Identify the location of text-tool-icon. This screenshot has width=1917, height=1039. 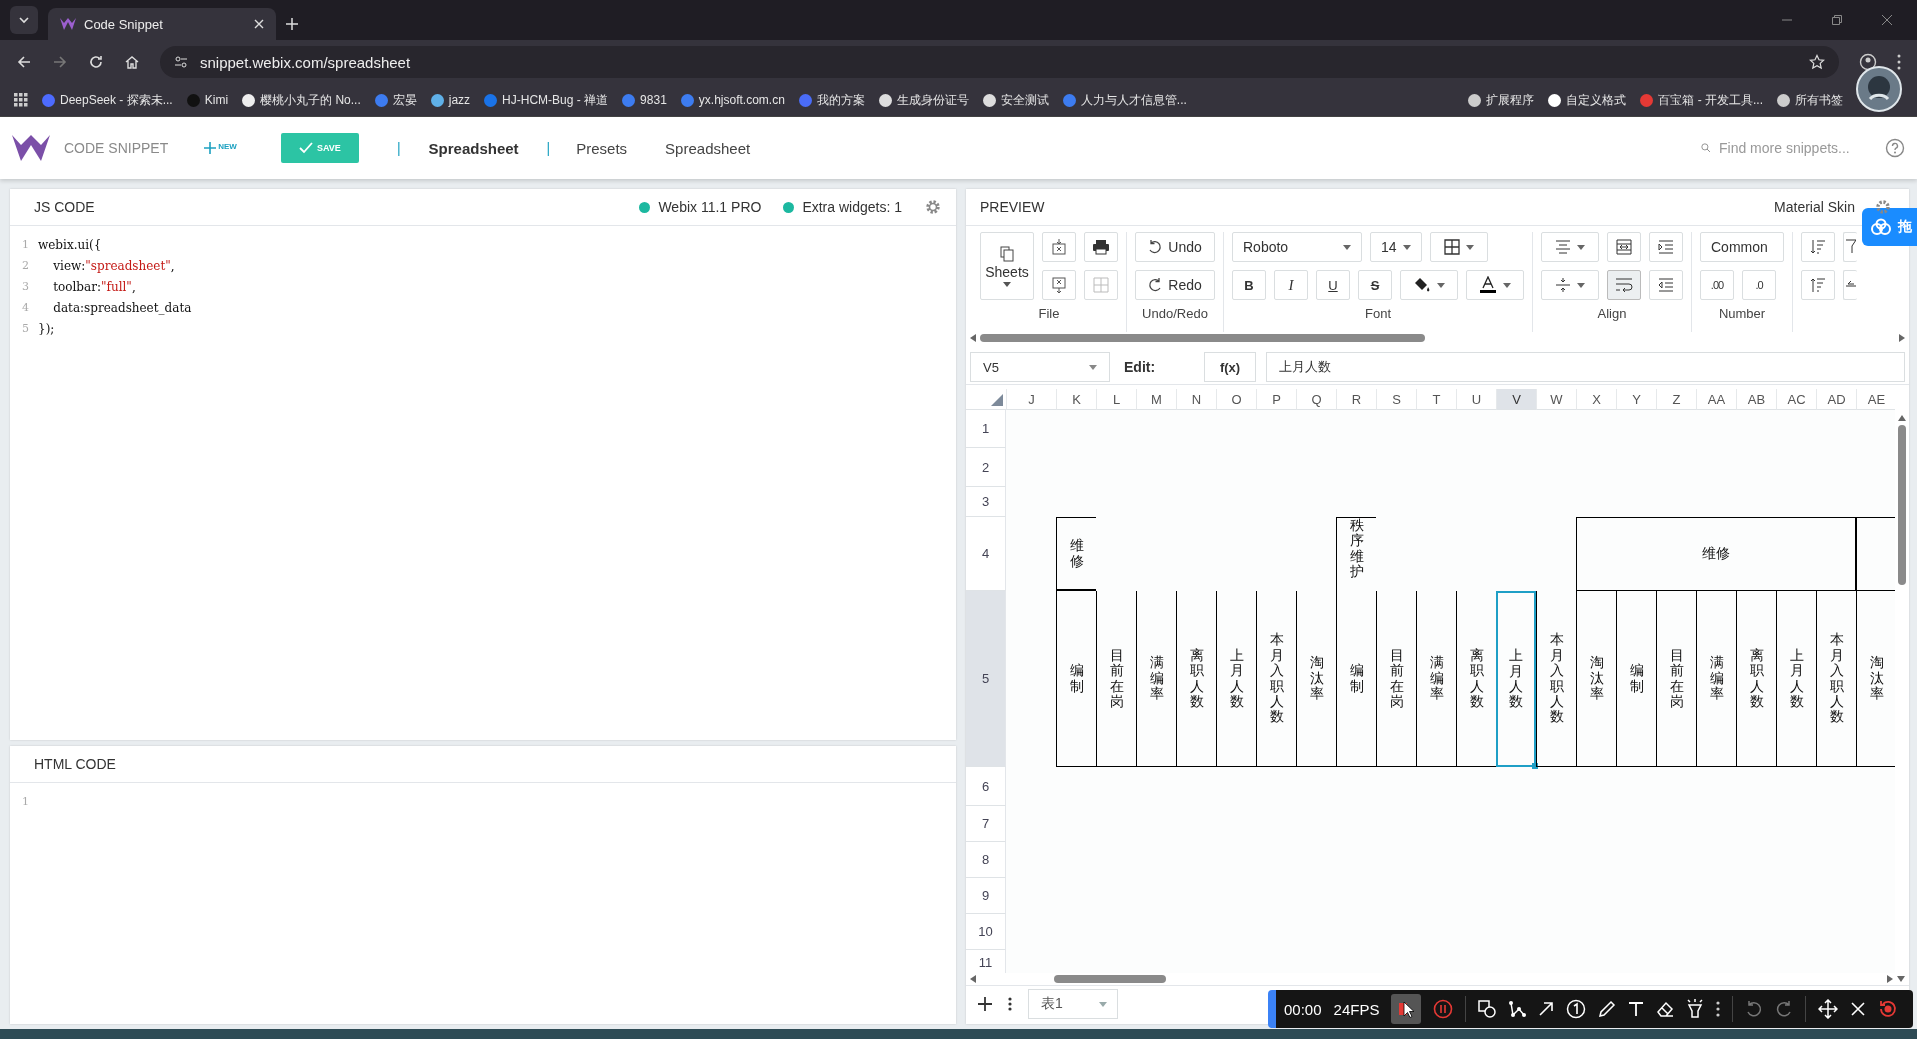
(1636, 1009).